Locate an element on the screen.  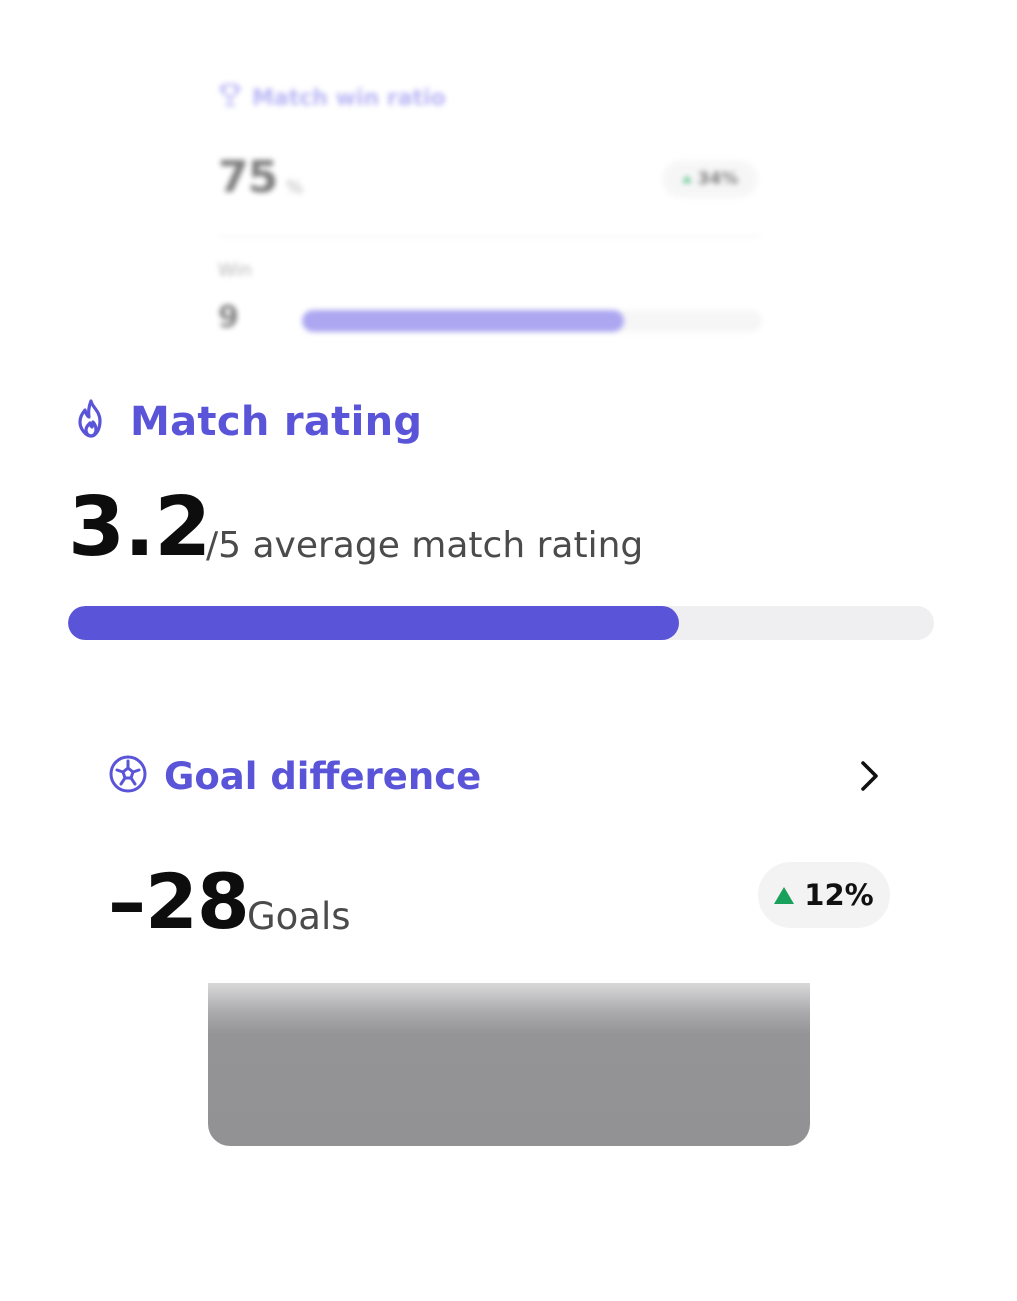
win-progress-fill is located at coordinates (463, 321).